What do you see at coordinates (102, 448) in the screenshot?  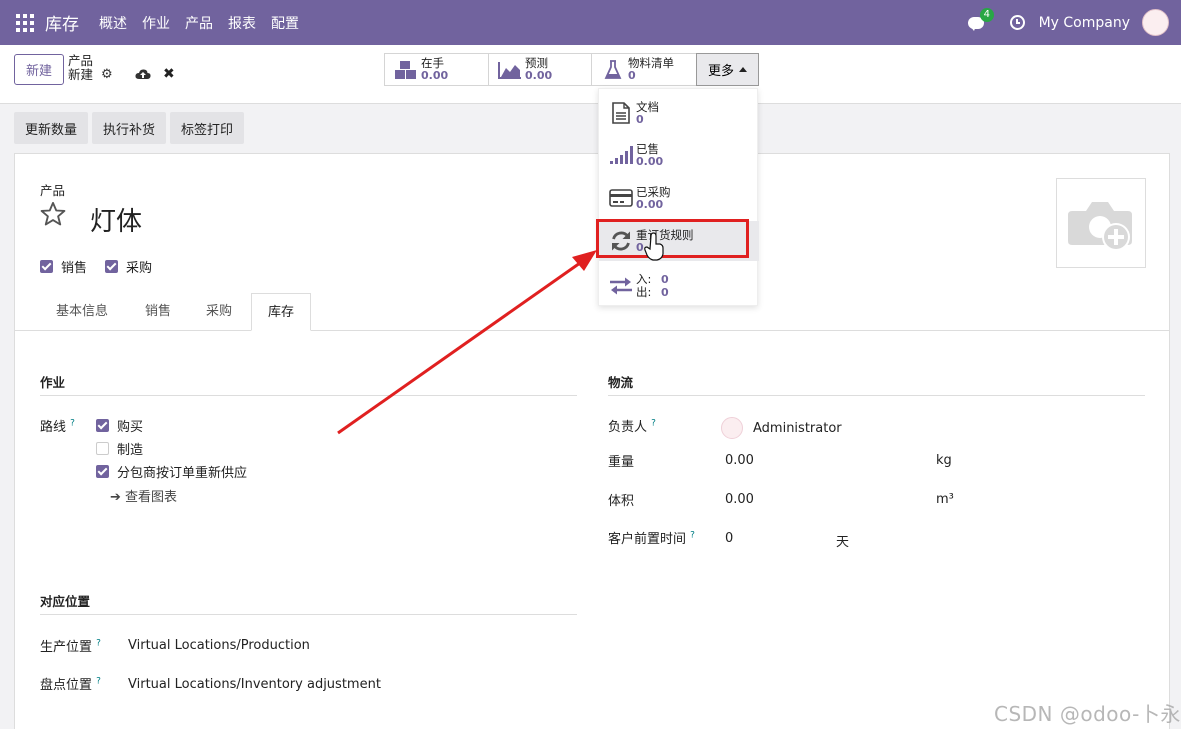 I see `checkbox-empty-icon` at bounding box center [102, 448].